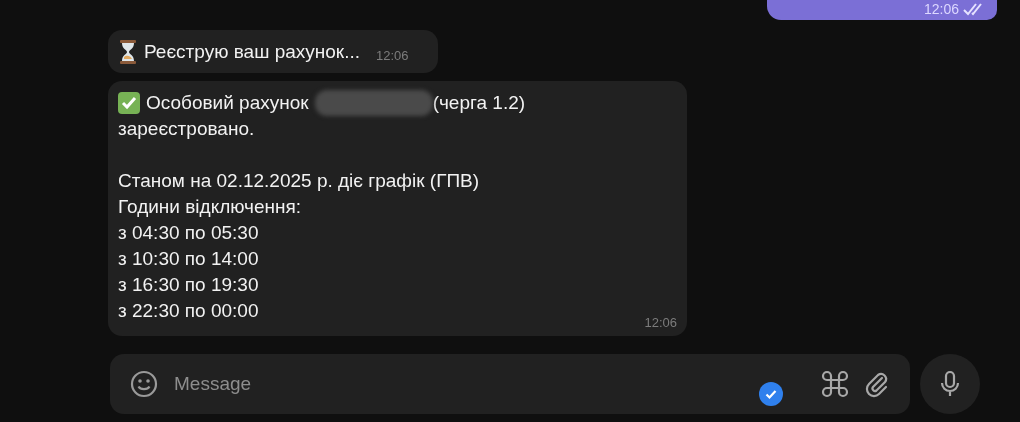 Image resolution: width=1020 pixels, height=422 pixels. What do you see at coordinates (188, 285) in the screenshot?
I see `message-text: з 16:30 по 19:30` at bounding box center [188, 285].